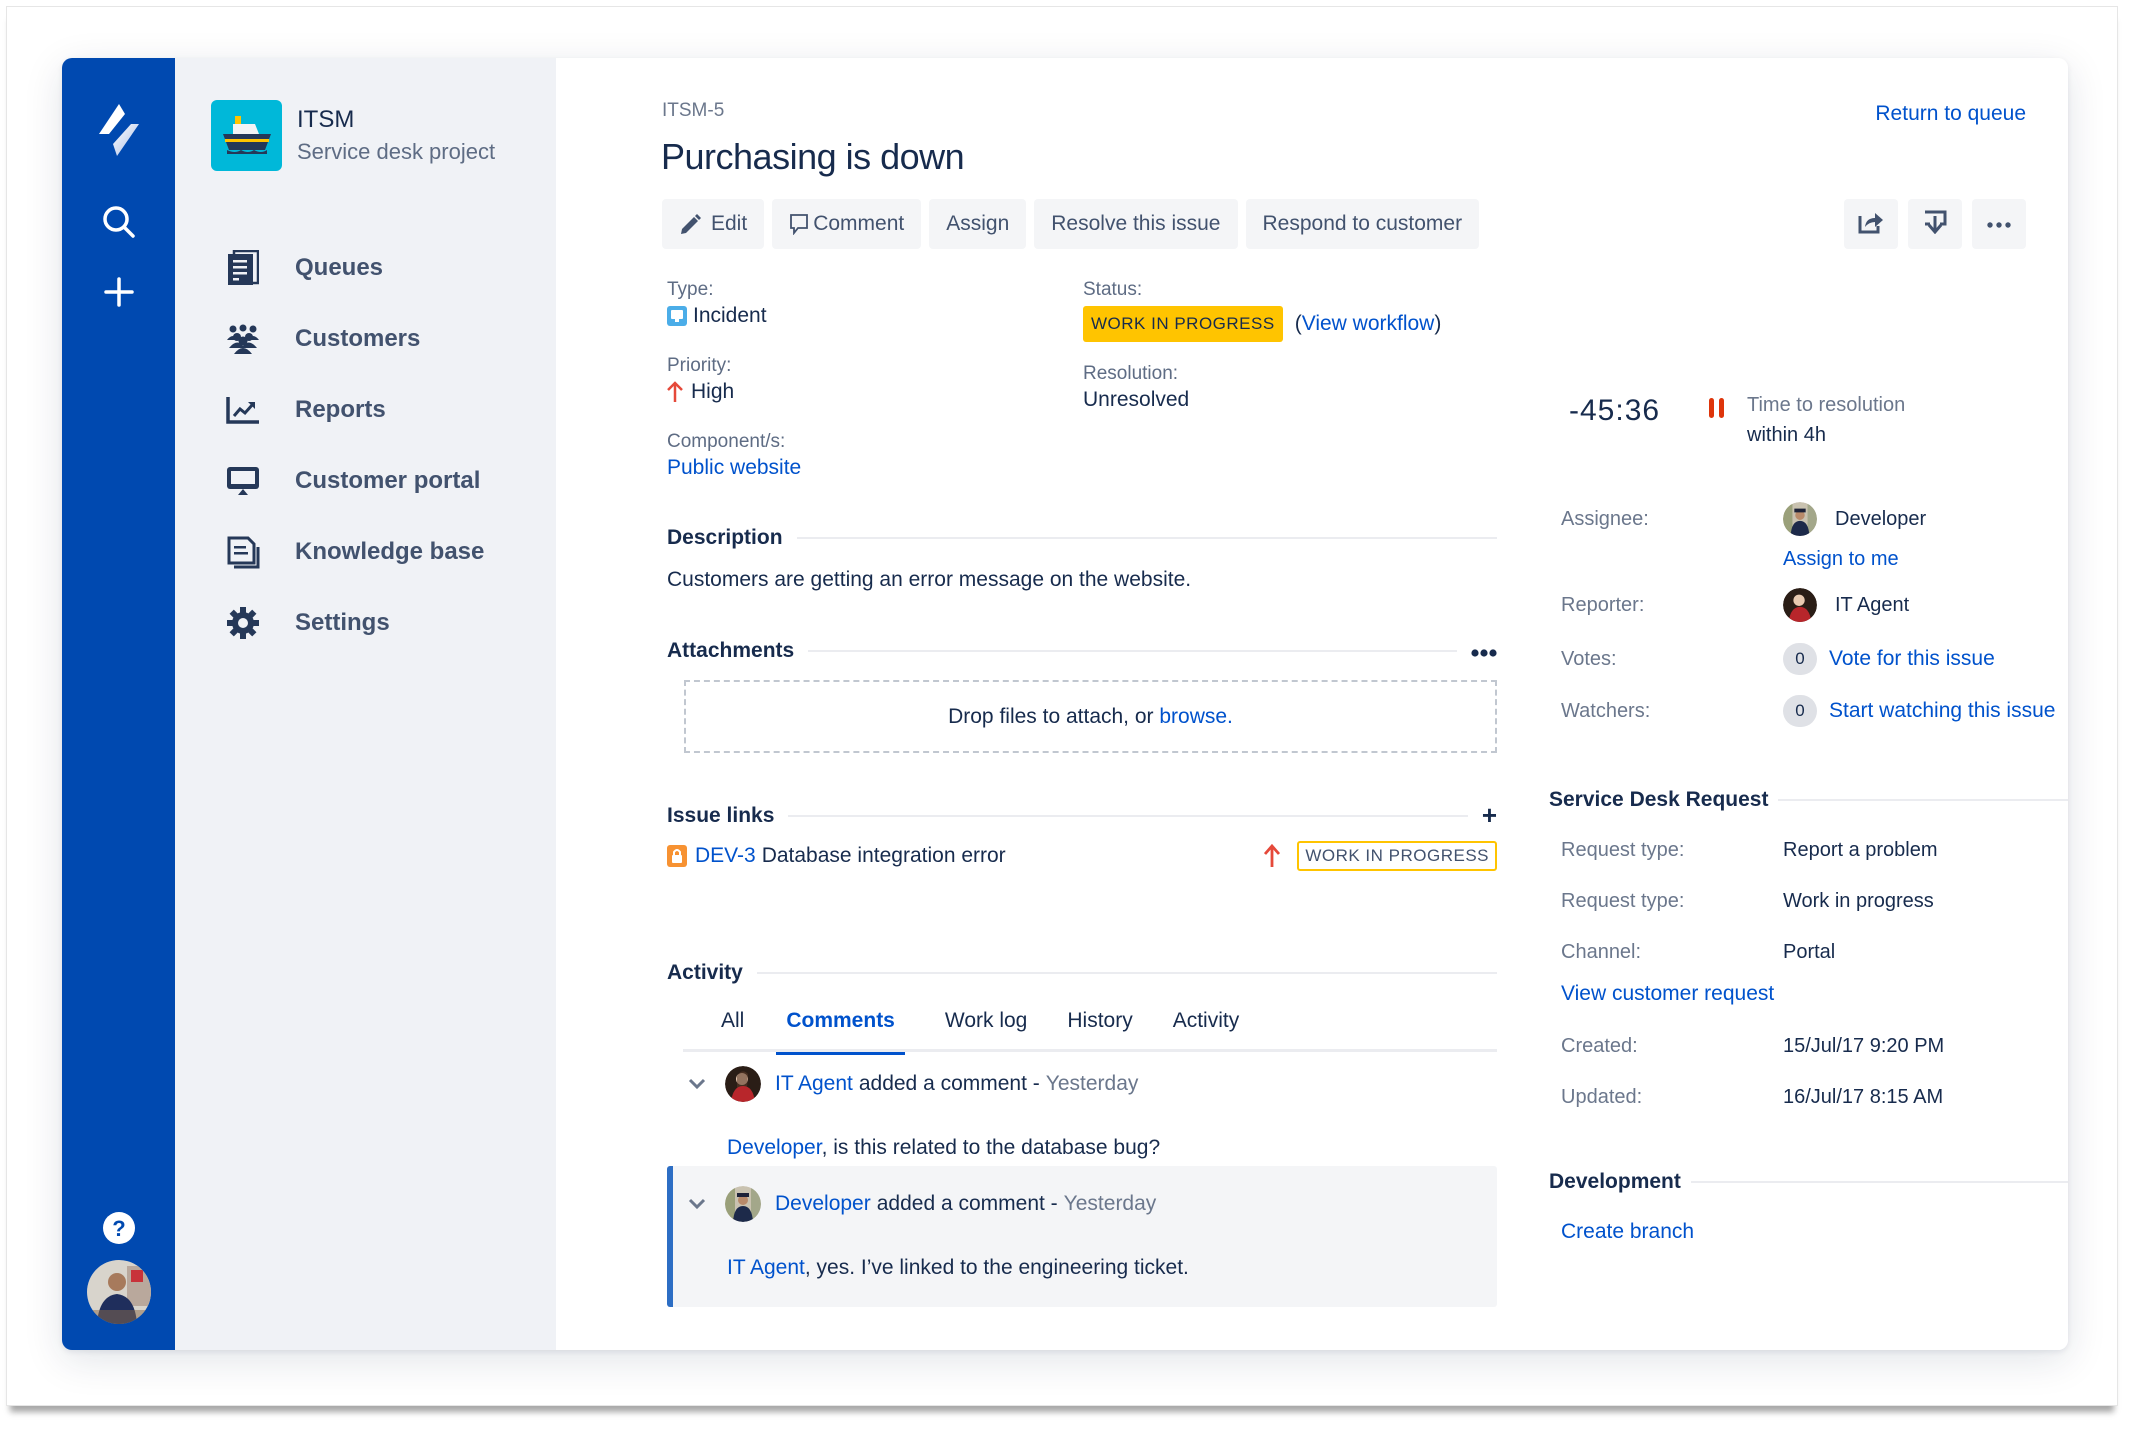 The image size is (2132, 1435). Describe the element at coordinates (118, 130) in the screenshot. I see `jira-logo-icon` at that location.